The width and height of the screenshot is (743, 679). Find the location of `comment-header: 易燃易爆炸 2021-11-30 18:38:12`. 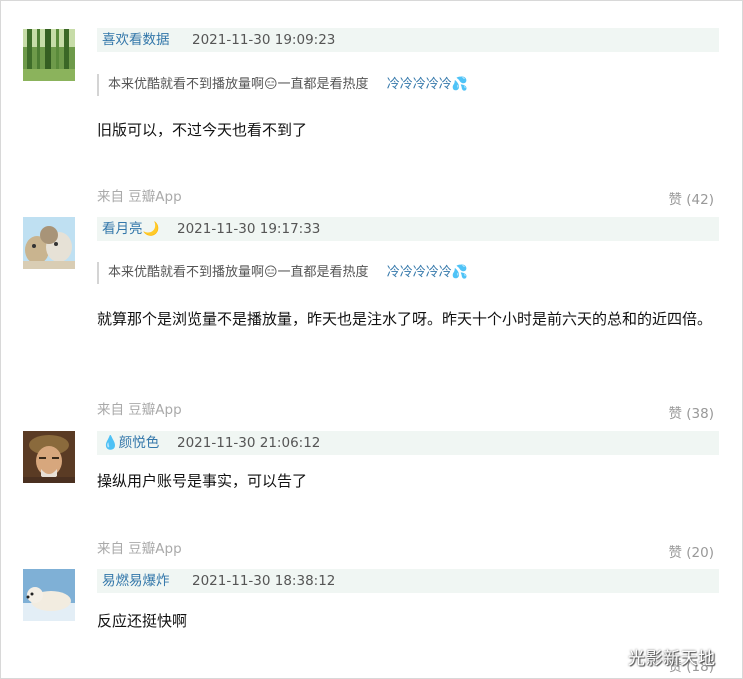

comment-header: 易燃易爆炸 2021-11-30 18:38:12 is located at coordinates (408, 581).